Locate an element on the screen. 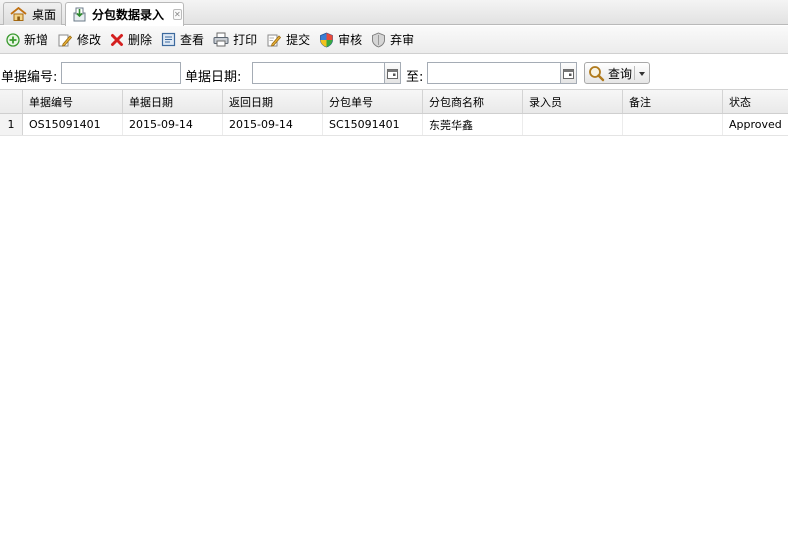 This screenshot has width=788, height=533. tab-subcontract-entry: 分包数据录入 ✕ is located at coordinates (124, 14).